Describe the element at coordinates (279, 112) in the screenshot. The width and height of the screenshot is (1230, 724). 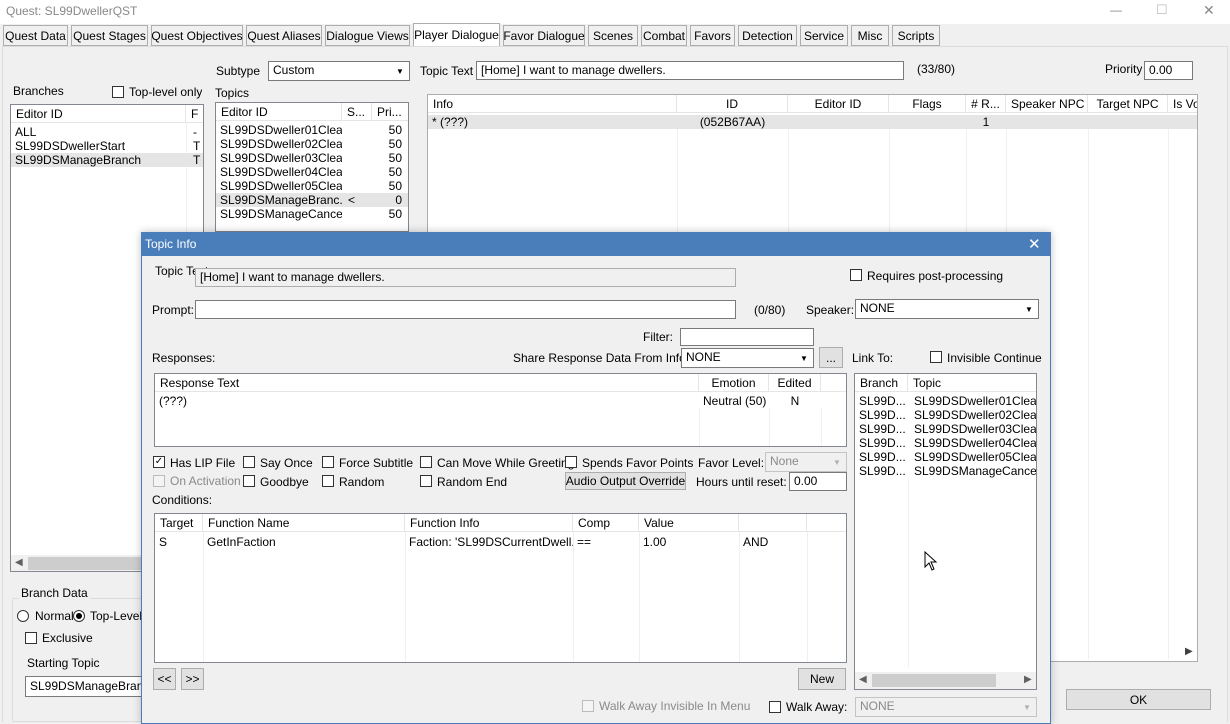
I see `topics-header-editor-id: Editor ID` at that location.